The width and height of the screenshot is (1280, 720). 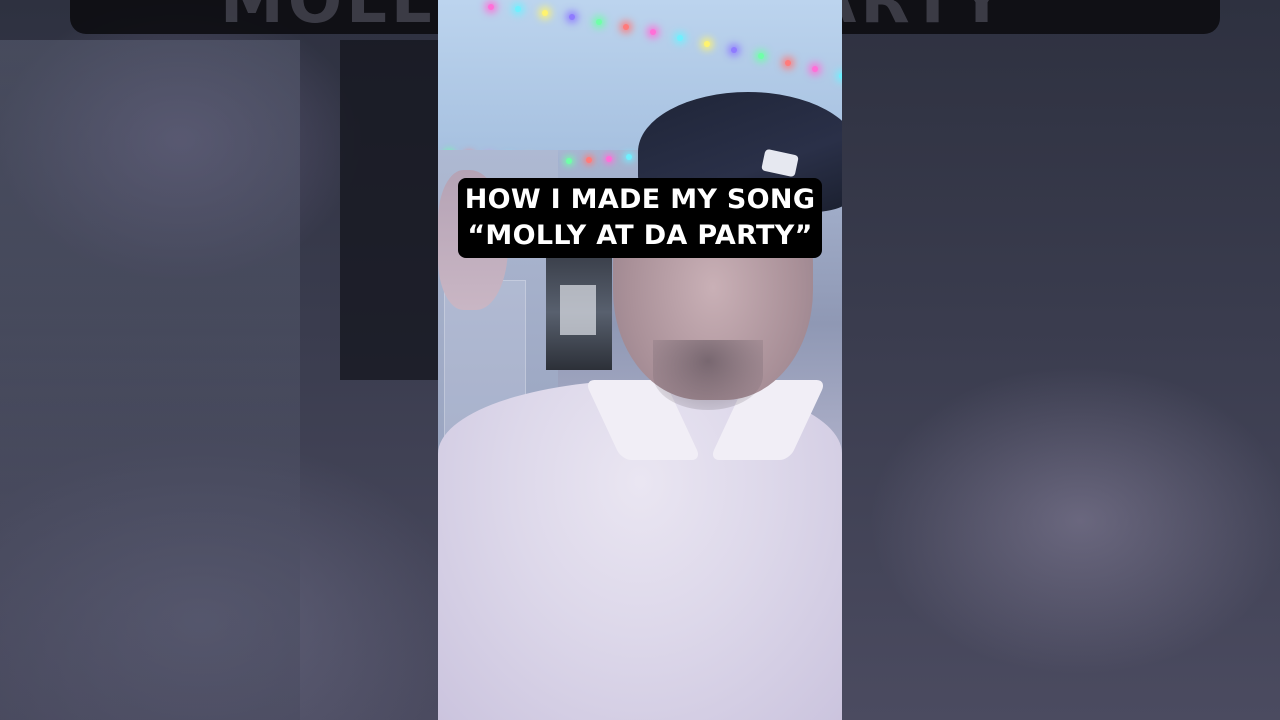 What do you see at coordinates (708, 375) in the screenshot?
I see `beard` at bounding box center [708, 375].